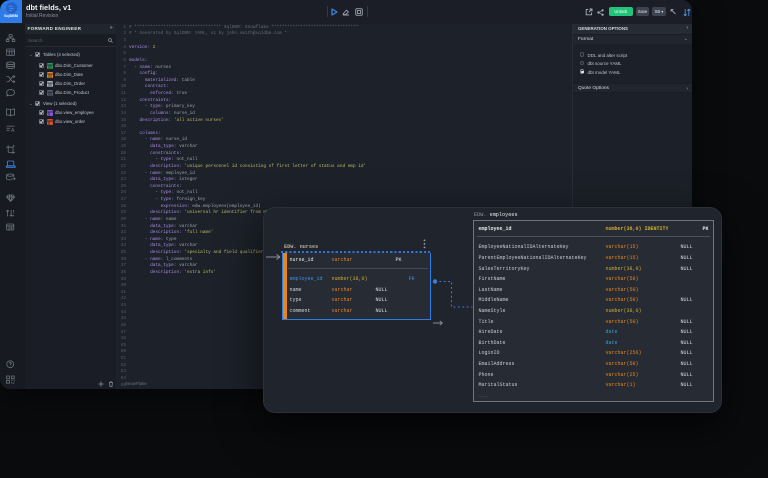 Image resolution: width=768 pixels, height=478 pixels. What do you see at coordinates (13, 131) in the screenshot?
I see `svg-text: A` at bounding box center [13, 131].